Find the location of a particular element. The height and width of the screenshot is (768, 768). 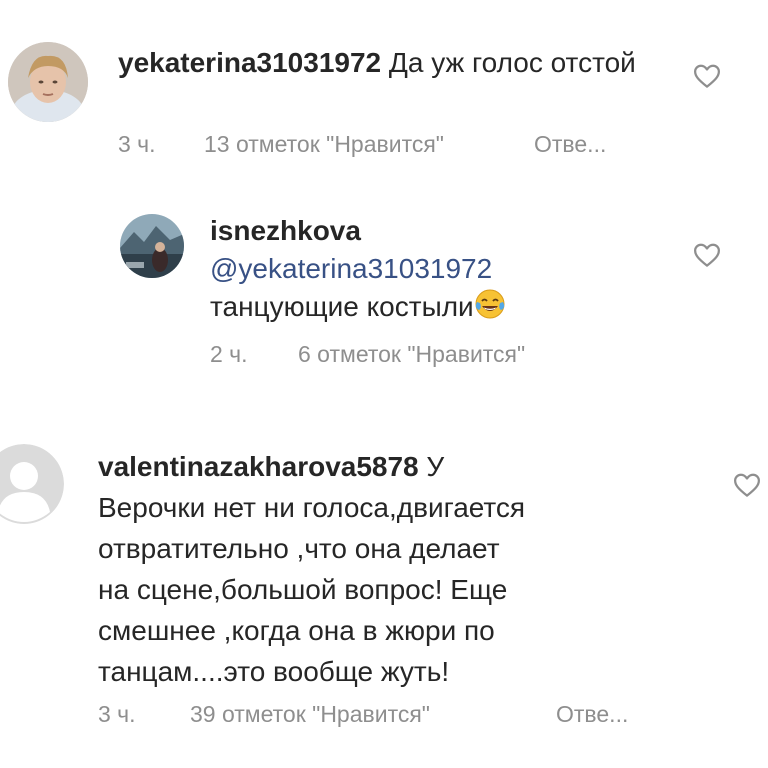

comment-body-line: смешнее ,когда она в жюри по is located at coordinates (296, 630).